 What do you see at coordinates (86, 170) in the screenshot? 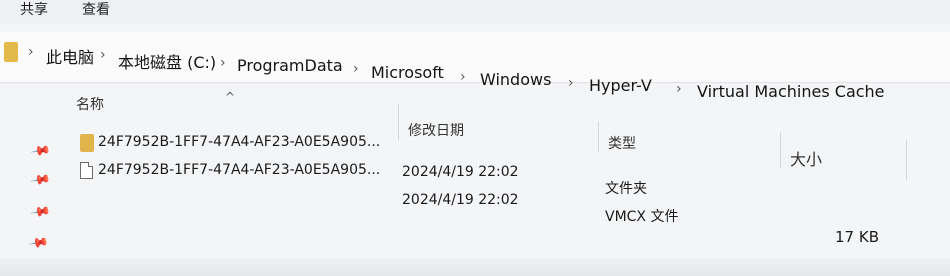
I see `file-icon` at bounding box center [86, 170].